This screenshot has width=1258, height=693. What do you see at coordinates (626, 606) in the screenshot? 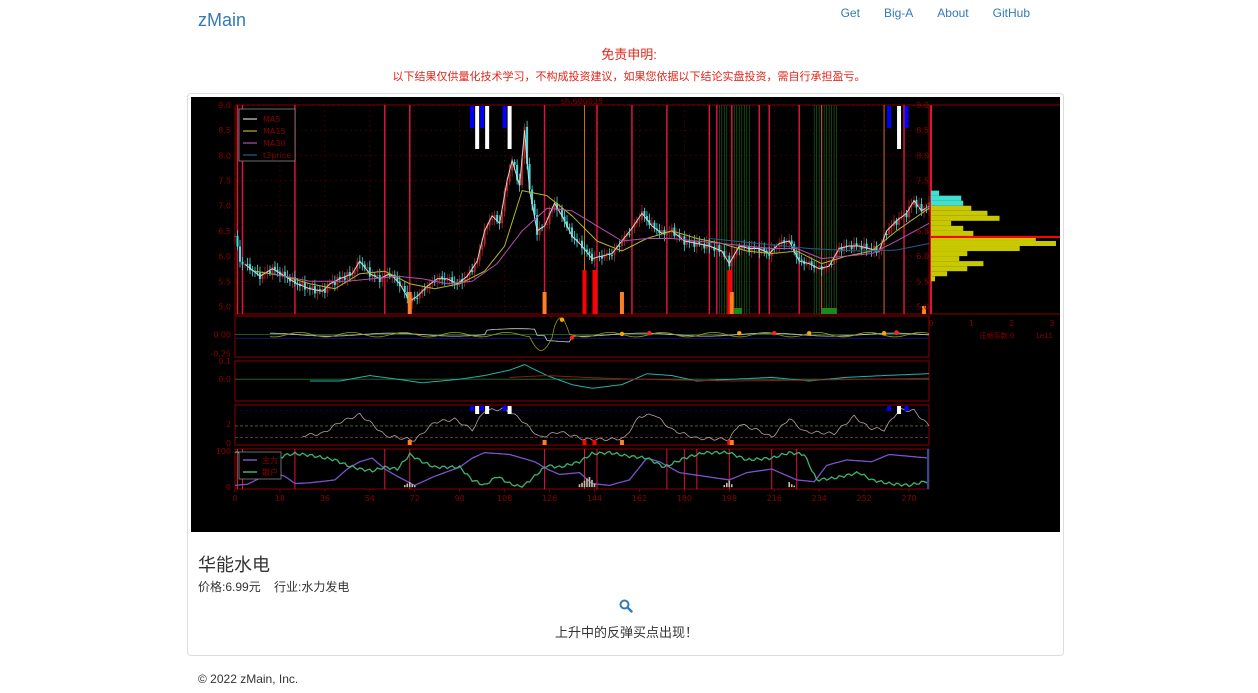
I see `search-icon` at bounding box center [626, 606].